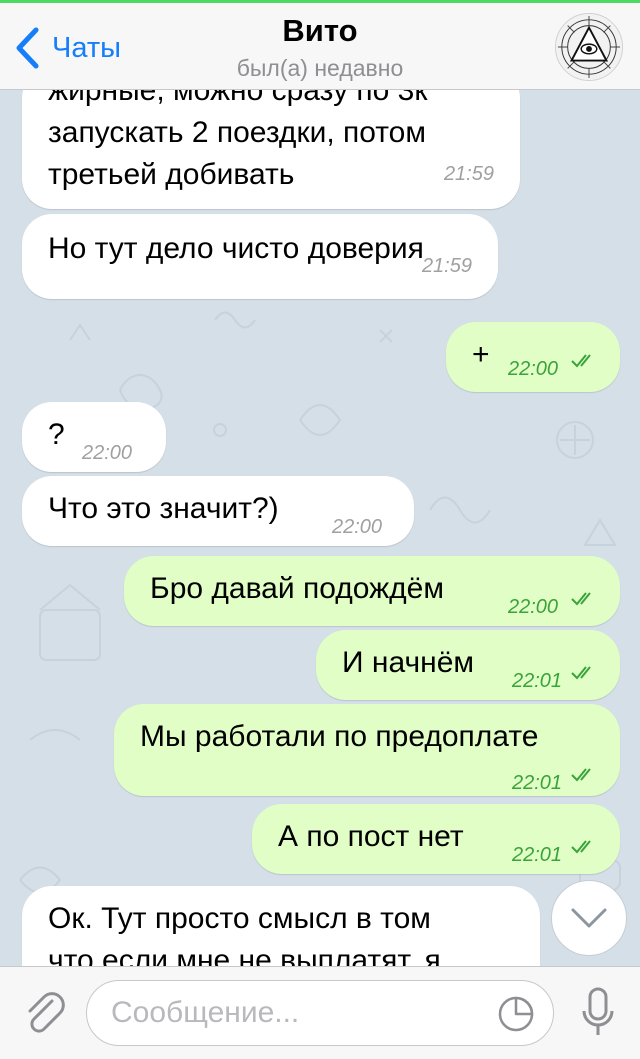 The height and width of the screenshot is (1059, 640). Describe the element at coordinates (320, 68) in the screenshot. I see `last-seen-status: был(а) недавно` at that location.